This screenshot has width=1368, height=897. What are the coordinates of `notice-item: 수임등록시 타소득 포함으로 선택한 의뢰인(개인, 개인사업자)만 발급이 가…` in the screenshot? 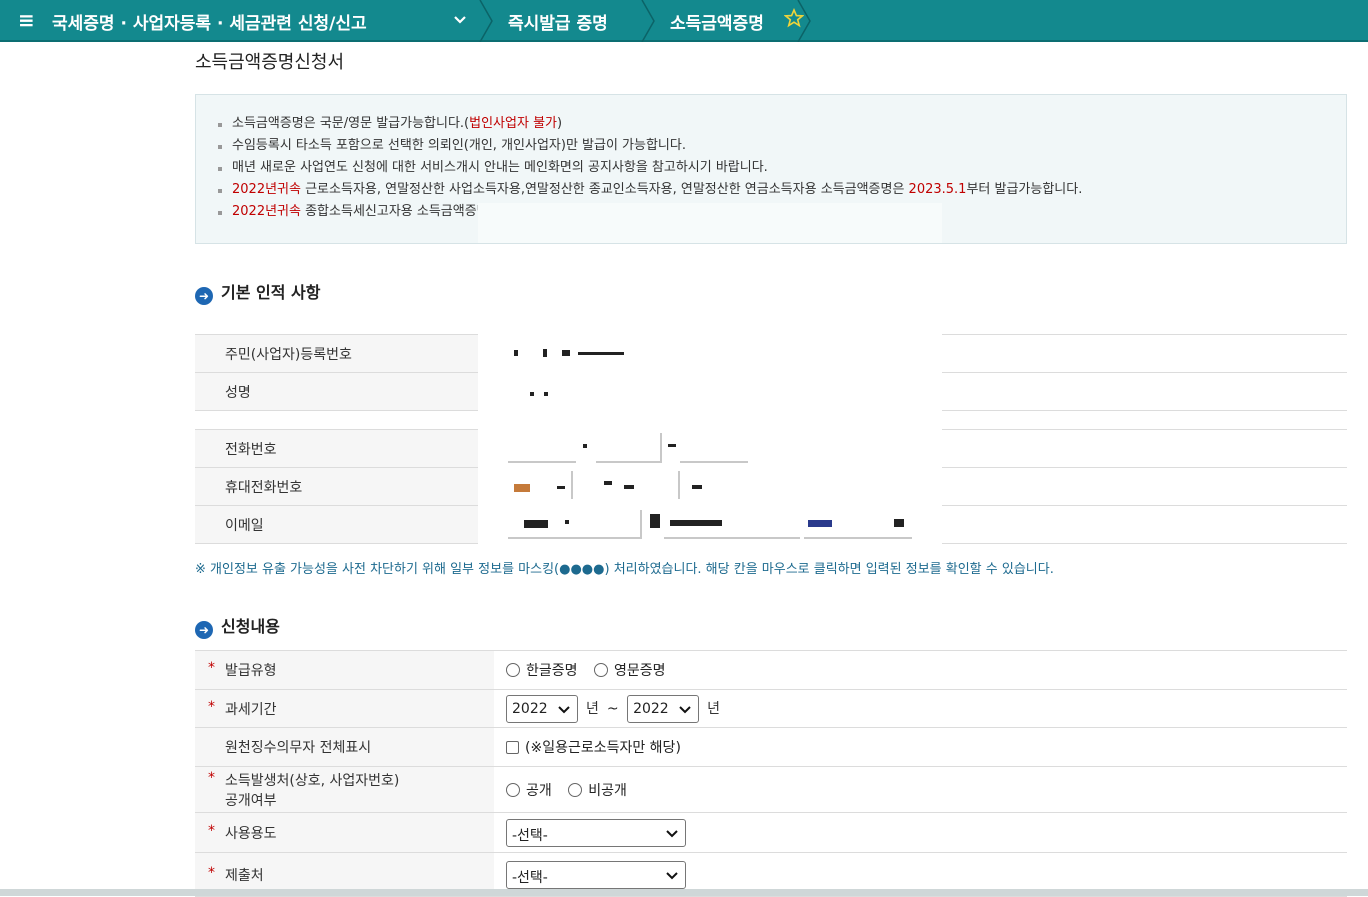 It's located at (782, 146).